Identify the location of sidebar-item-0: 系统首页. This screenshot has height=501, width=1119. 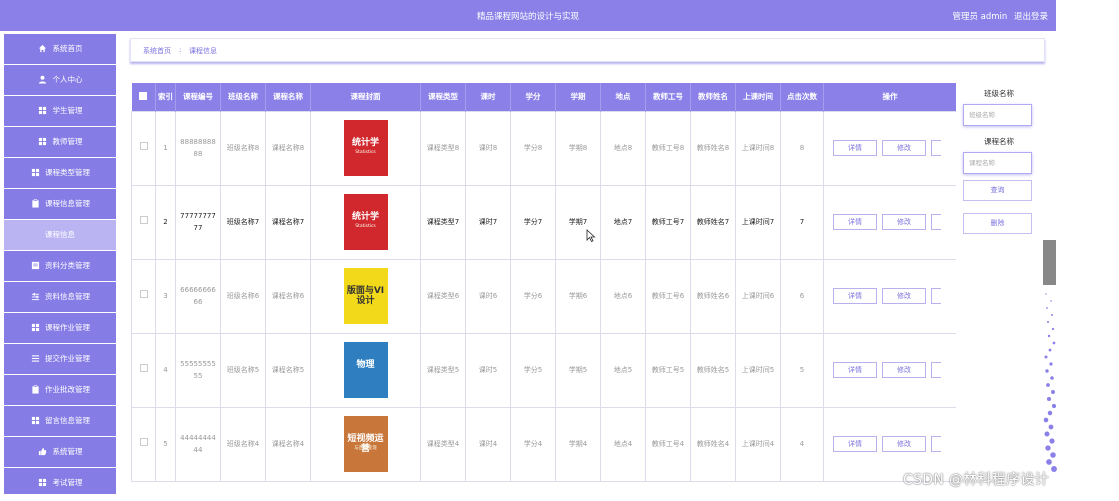
(60, 49).